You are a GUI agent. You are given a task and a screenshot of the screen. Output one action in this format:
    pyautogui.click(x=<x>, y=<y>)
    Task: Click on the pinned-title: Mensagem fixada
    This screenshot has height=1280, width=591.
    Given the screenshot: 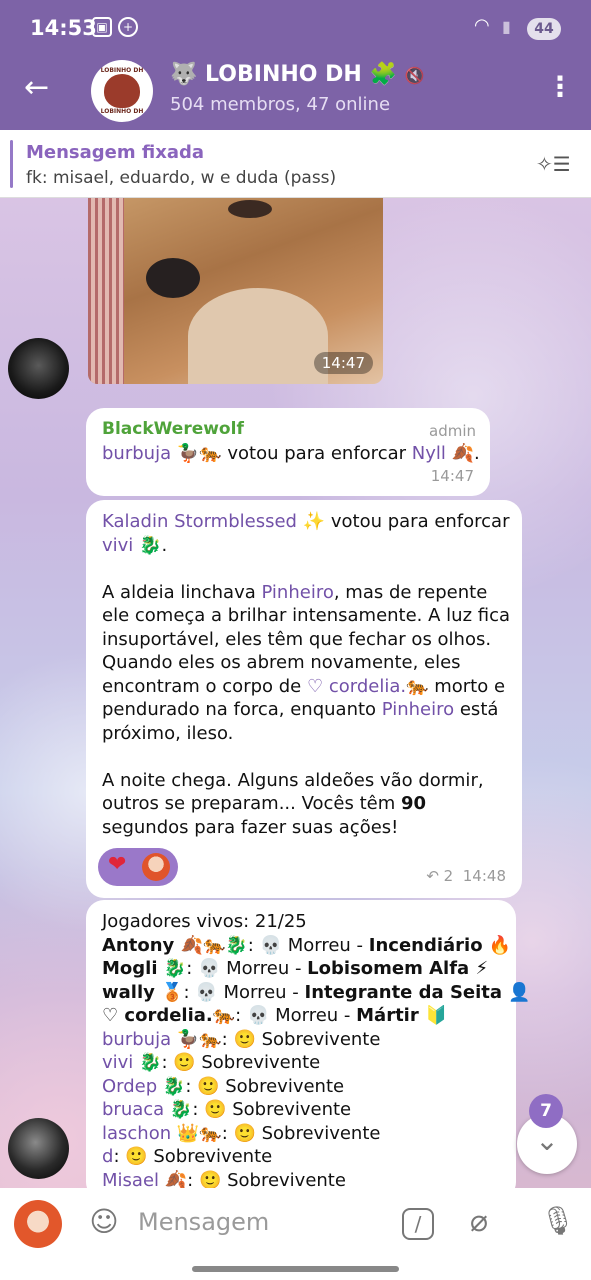 What is the action you would take?
    pyautogui.click(x=115, y=152)
    